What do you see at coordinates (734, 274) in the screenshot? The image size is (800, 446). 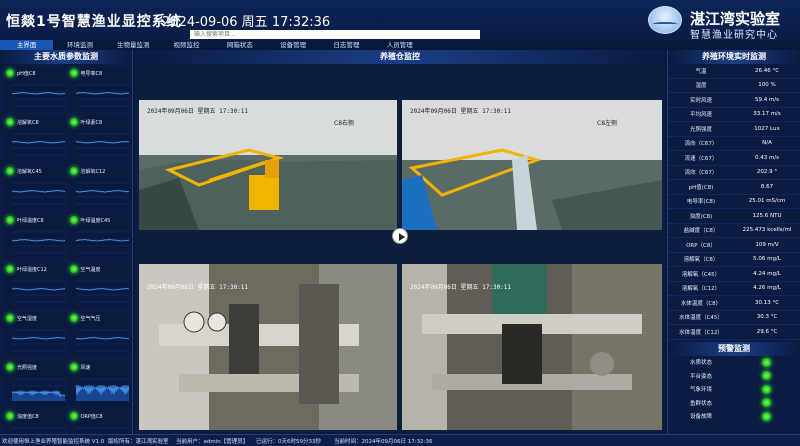 I see `env-row: 溶解氧（C45） 4.24 mg/L` at bounding box center [734, 274].